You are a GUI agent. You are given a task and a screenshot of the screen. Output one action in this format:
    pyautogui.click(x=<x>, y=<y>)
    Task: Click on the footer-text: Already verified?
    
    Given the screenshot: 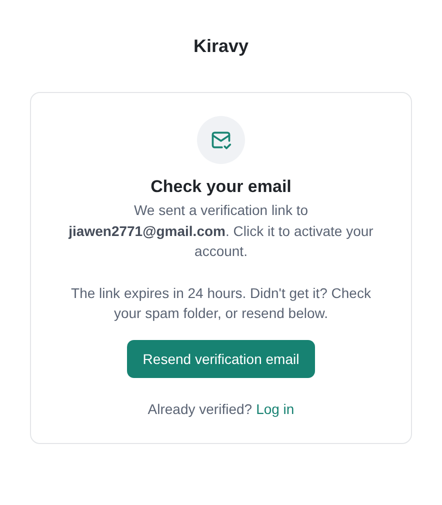 What is the action you would take?
    pyautogui.click(x=200, y=408)
    